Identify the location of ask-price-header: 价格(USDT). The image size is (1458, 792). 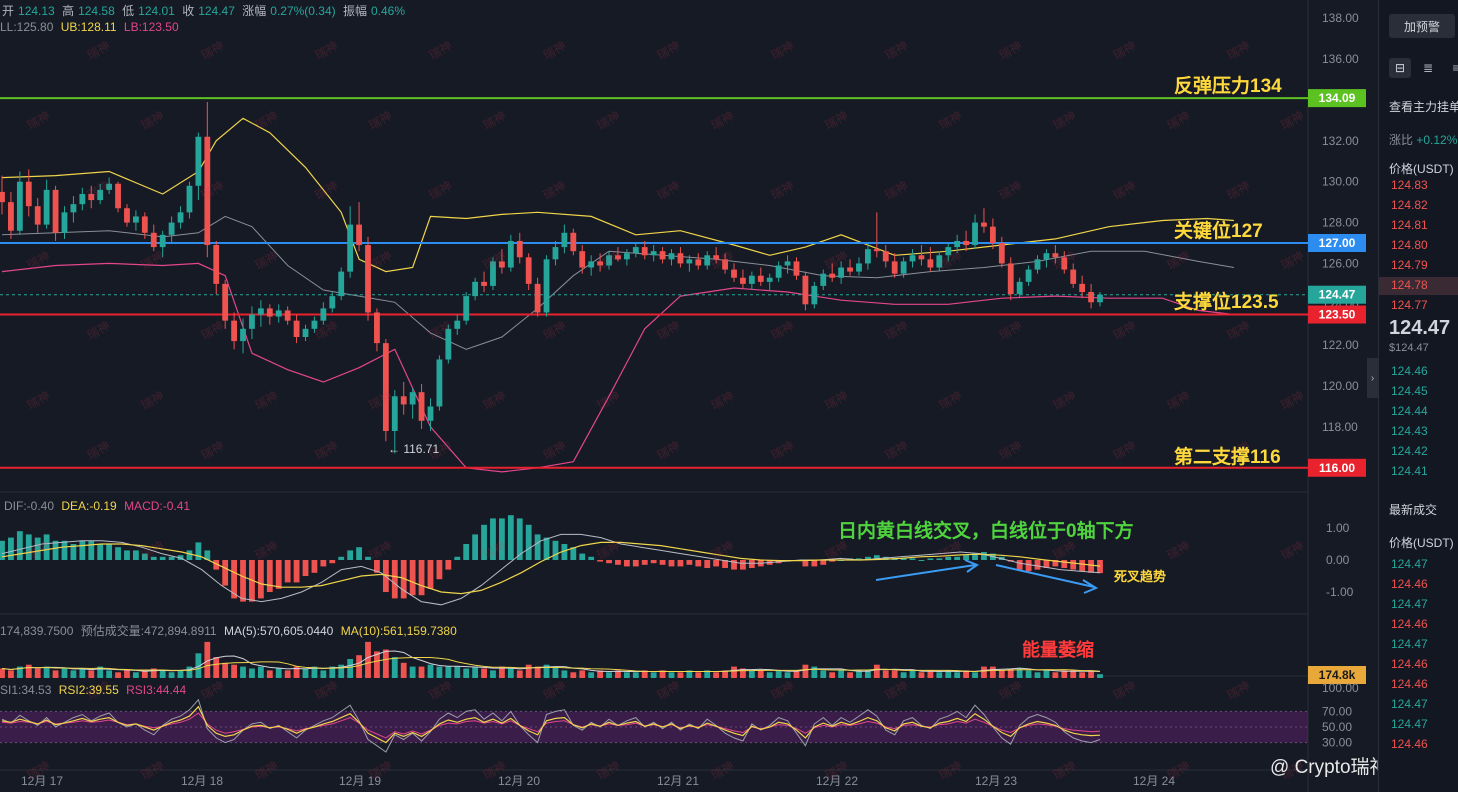
(1421, 169).